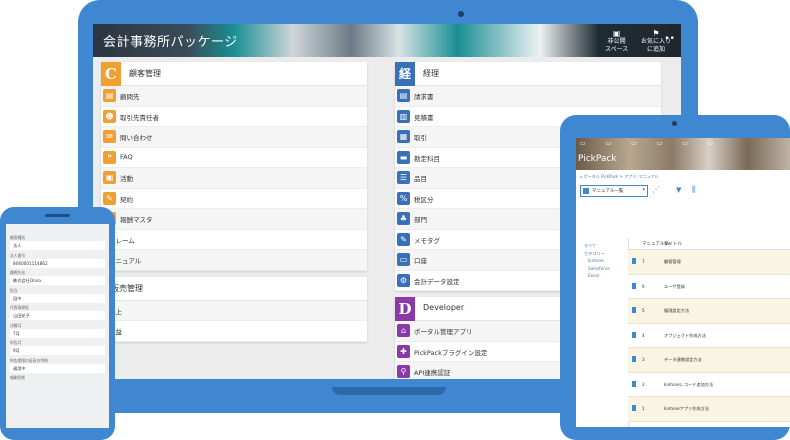 The width and height of the screenshot is (790, 440). What do you see at coordinates (127, 288) in the screenshot?
I see `sales-section-title: 販売管理` at bounding box center [127, 288].